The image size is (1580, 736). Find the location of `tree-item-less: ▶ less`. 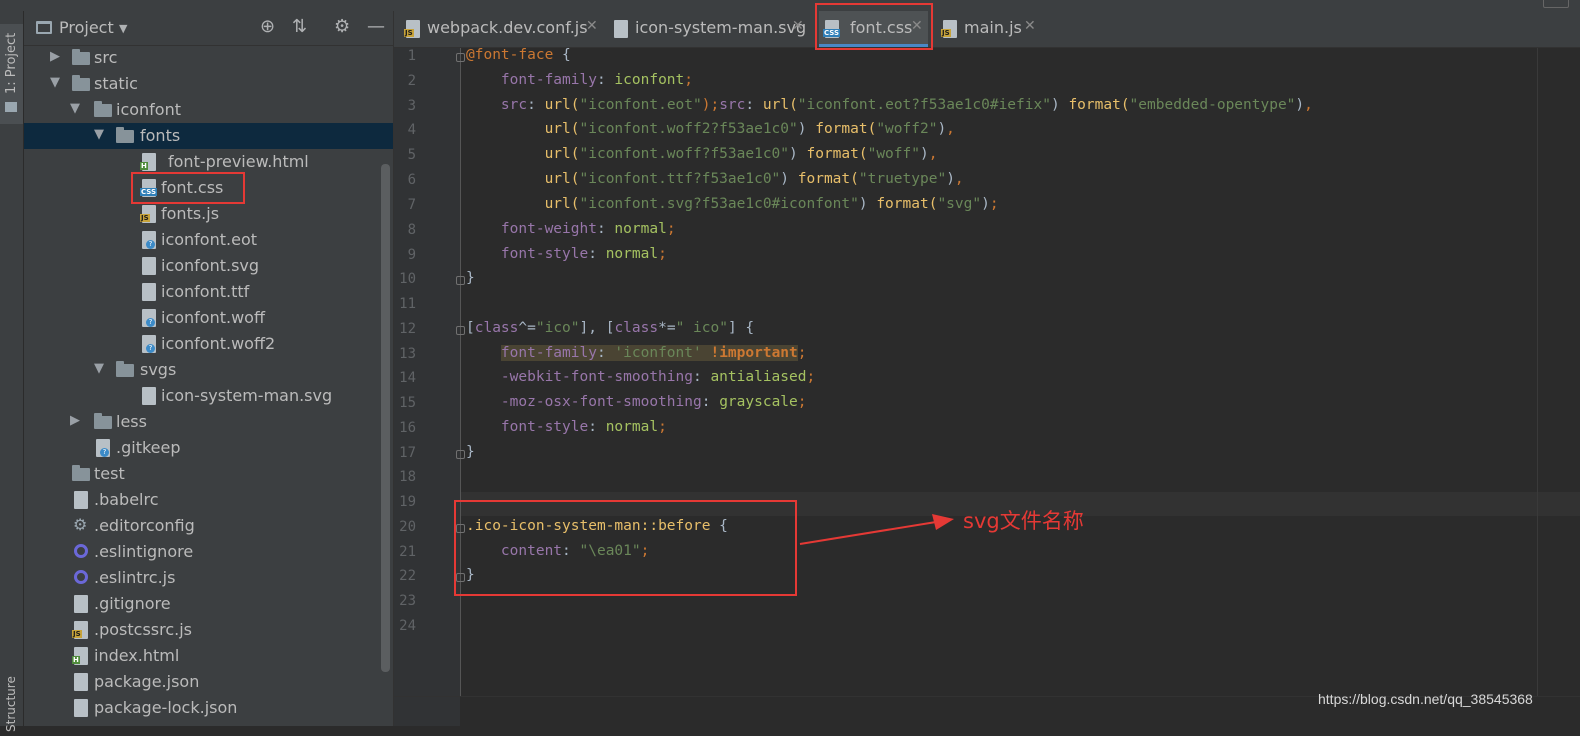

tree-item-less: ▶ less is located at coordinates (208, 422).